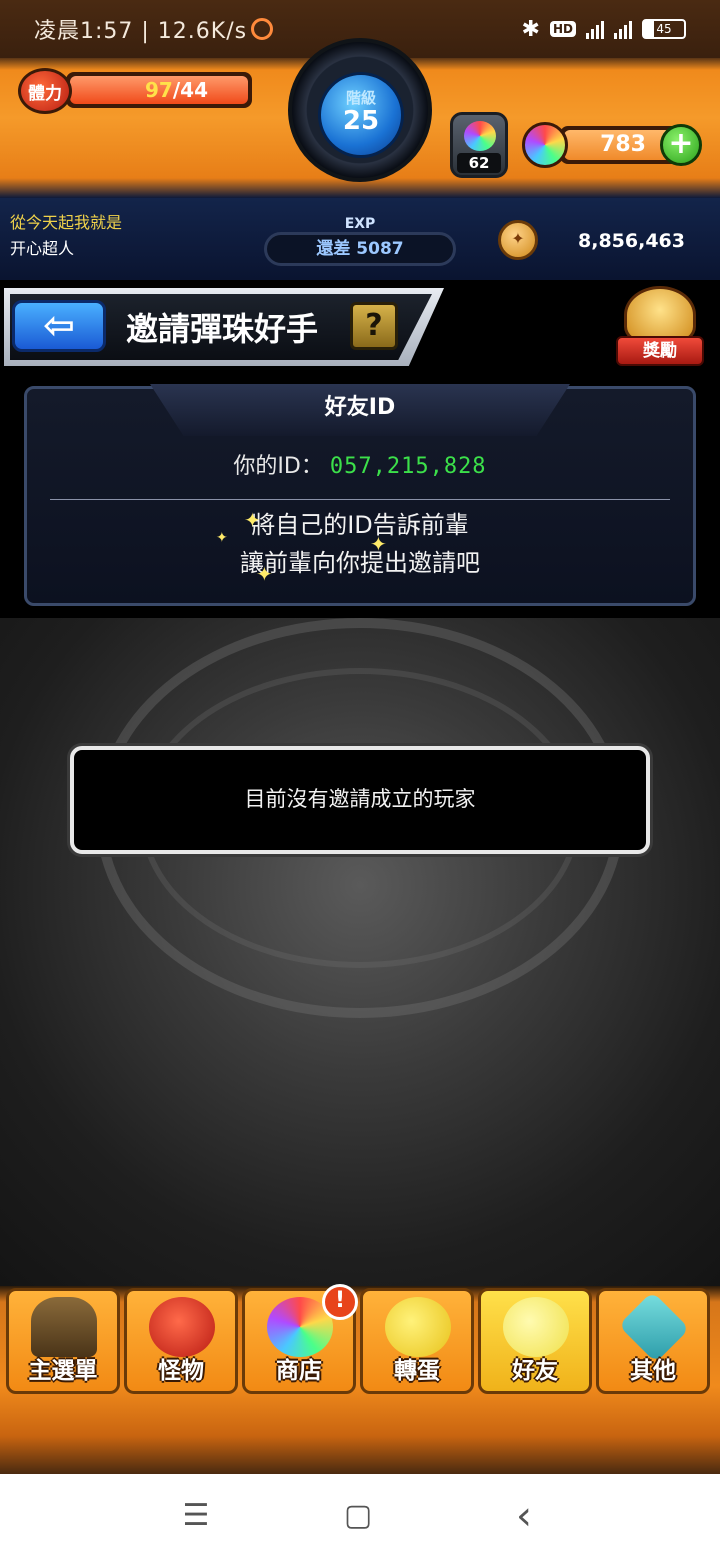 The width and height of the screenshot is (720, 1560). Describe the element at coordinates (535, 1371) in the screenshot. I see `nav-label: 好友` at that location.